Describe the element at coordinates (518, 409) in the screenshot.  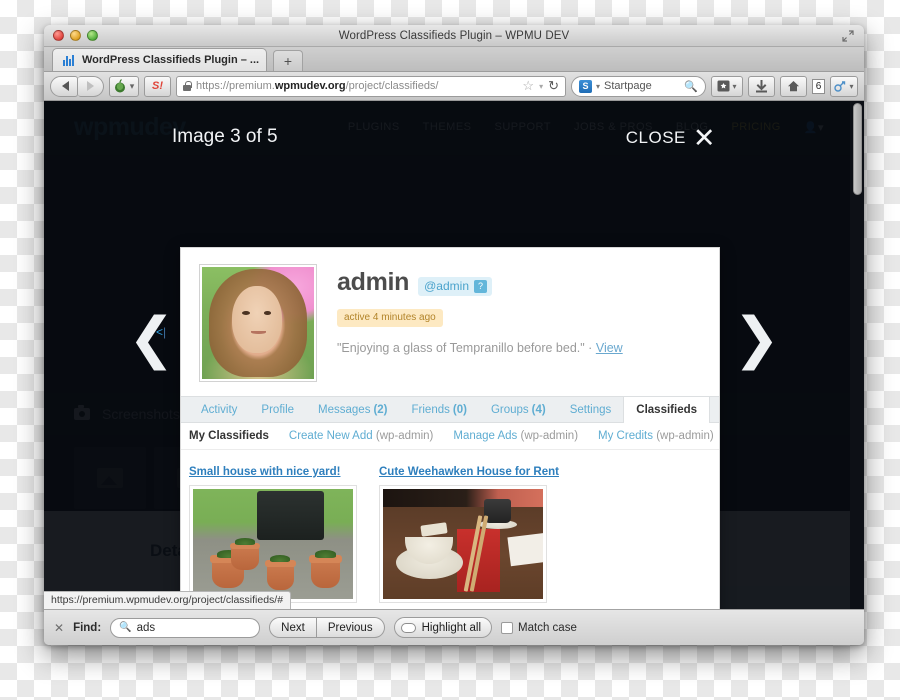
I see `tab-groups: Groups (4)` at that location.